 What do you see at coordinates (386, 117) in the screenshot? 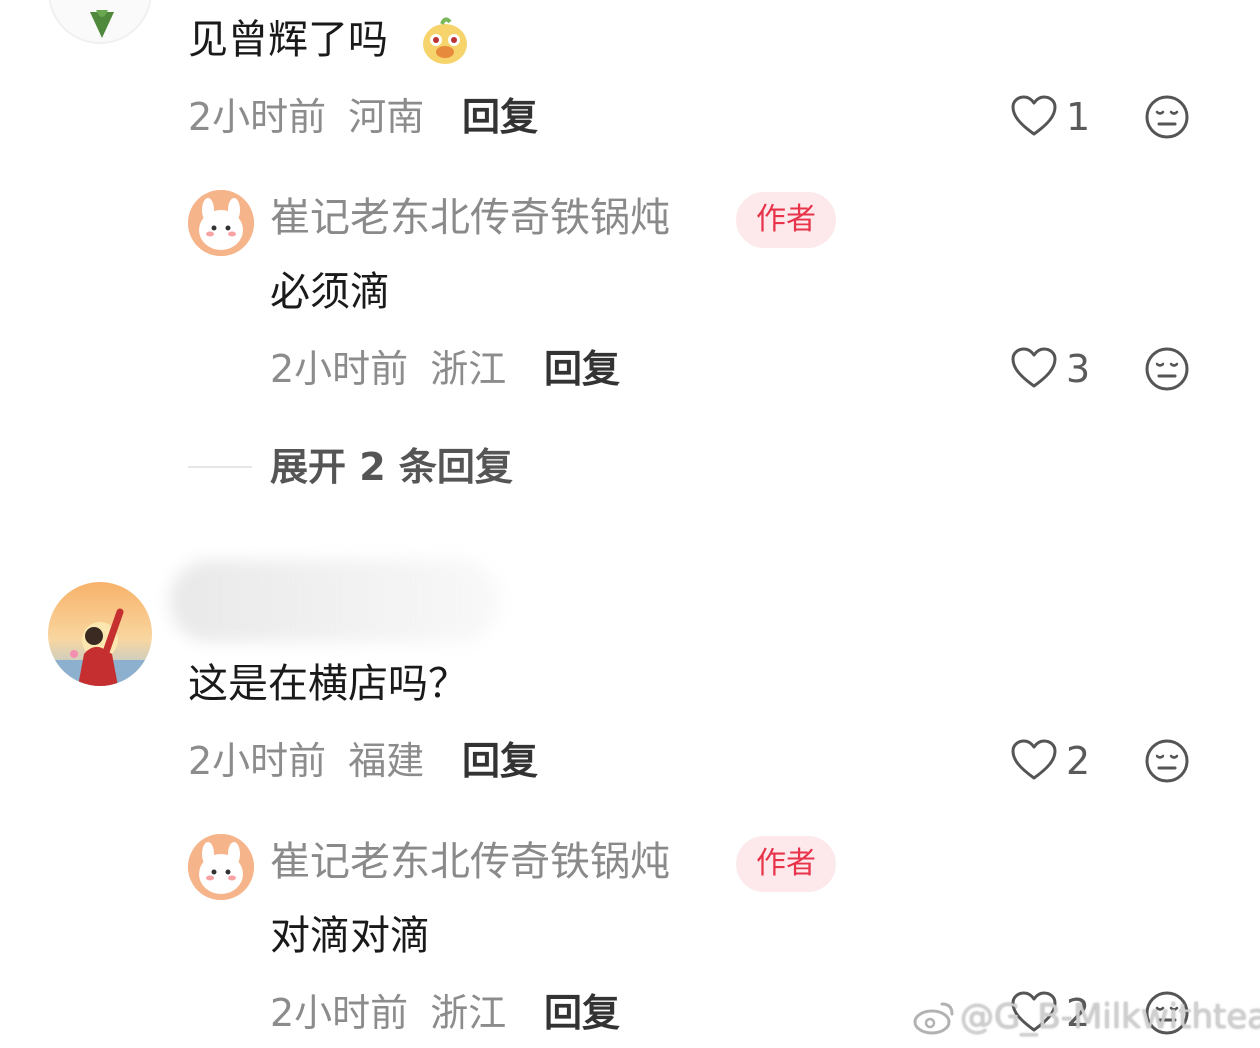
I see `comment-location: 河南` at bounding box center [386, 117].